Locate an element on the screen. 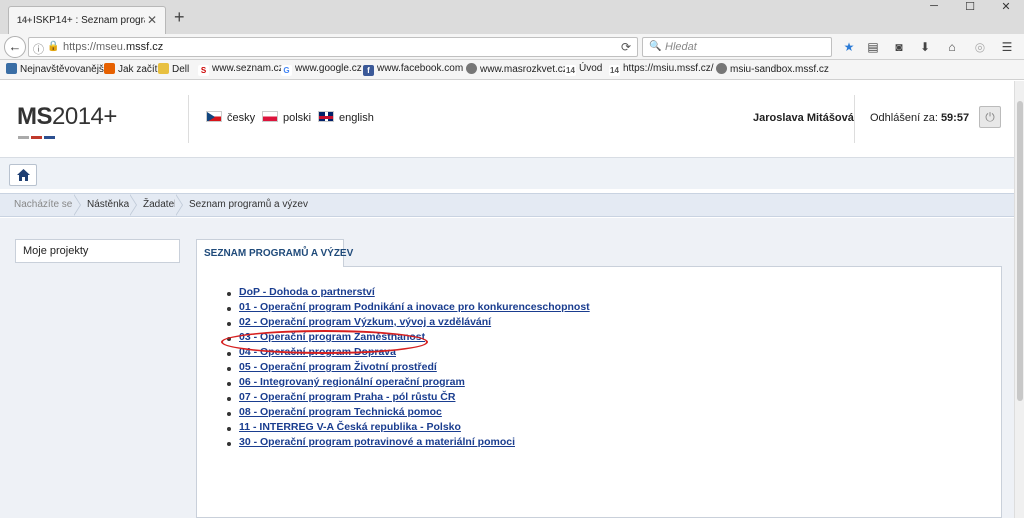 Image resolution: width=1024 pixels, height=518 pixels. maximize-icon: ☐ is located at coordinates (970, 9).